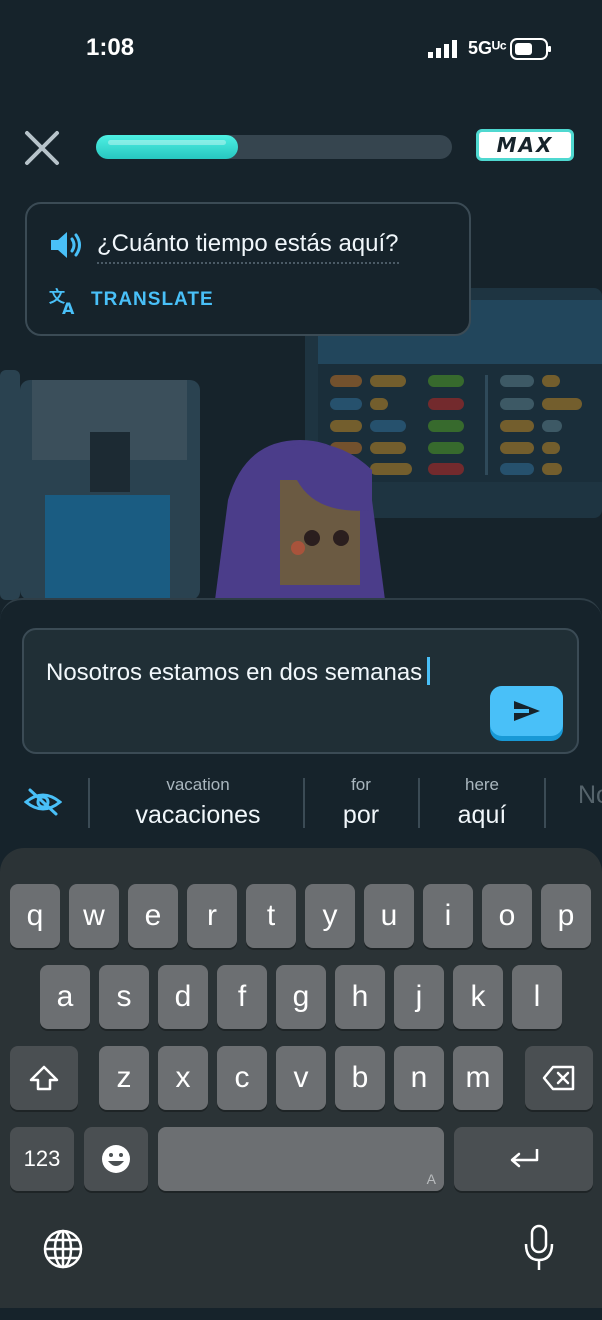 This screenshot has height=1320, width=602. I want to click on suggestion-item: No, so click(590, 792).